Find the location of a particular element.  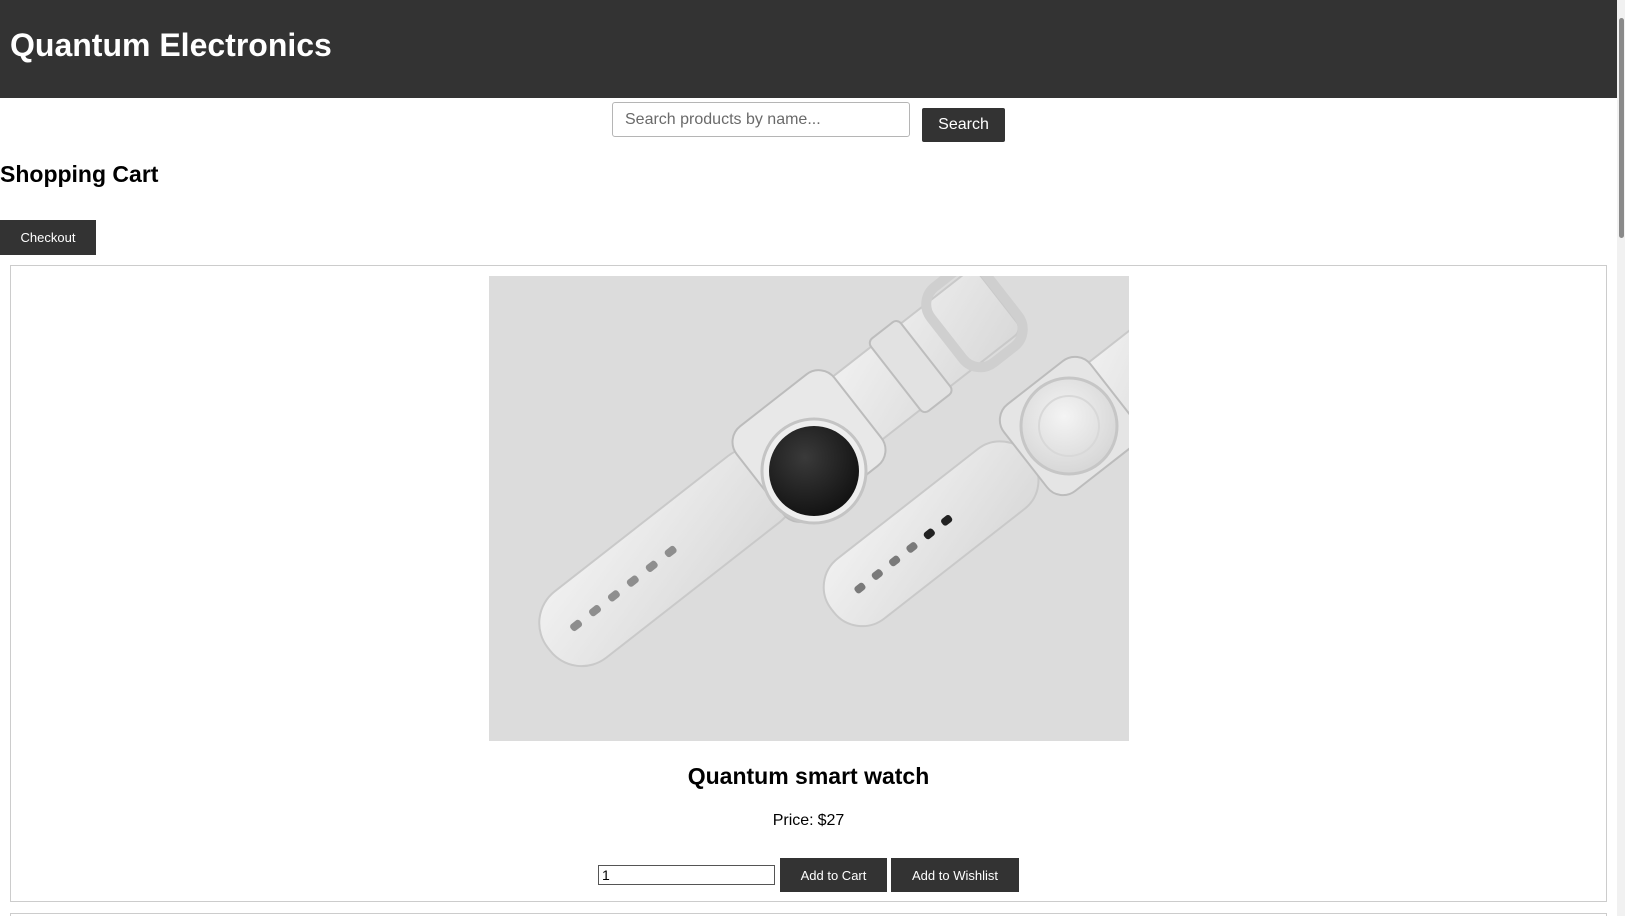

product-name: Quantum smart watch is located at coordinates (808, 776).